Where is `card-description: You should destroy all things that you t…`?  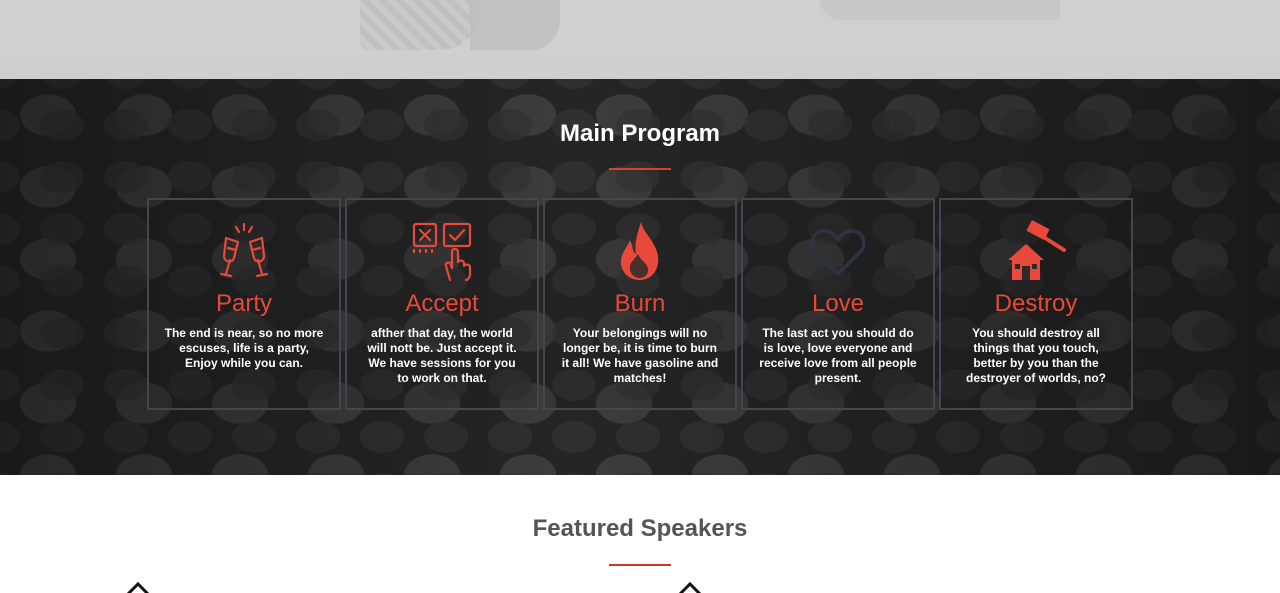 card-description: You should destroy all things that you t… is located at coordinates (1035, 355).